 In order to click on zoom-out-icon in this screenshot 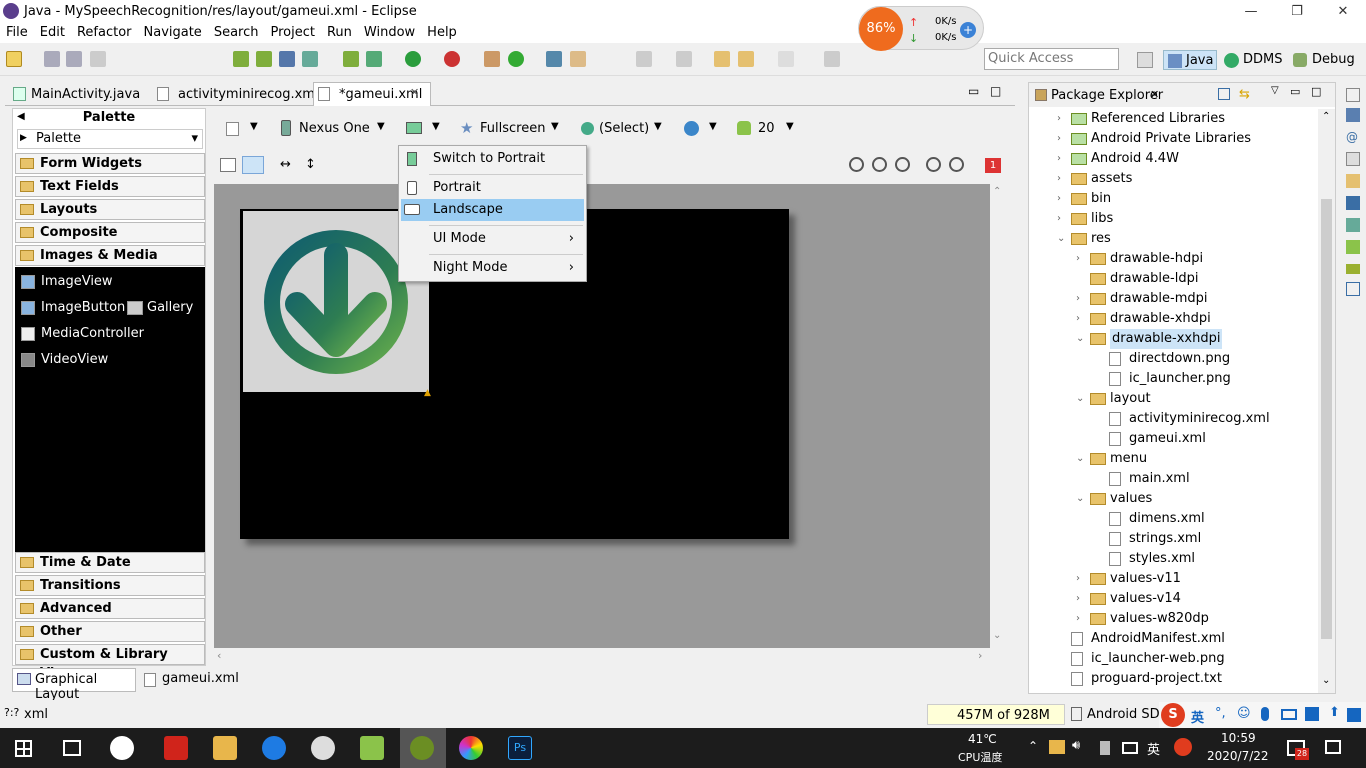, I will do `click(933, 164)`.